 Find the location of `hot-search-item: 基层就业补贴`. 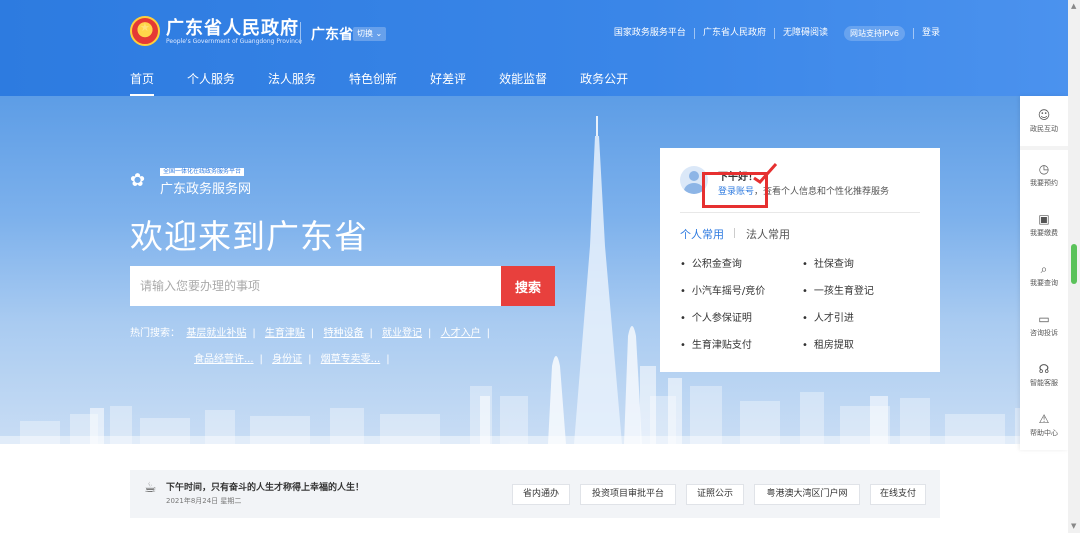

hot-search-item: 基层就业补贴 is located at coordinates (216, 333).